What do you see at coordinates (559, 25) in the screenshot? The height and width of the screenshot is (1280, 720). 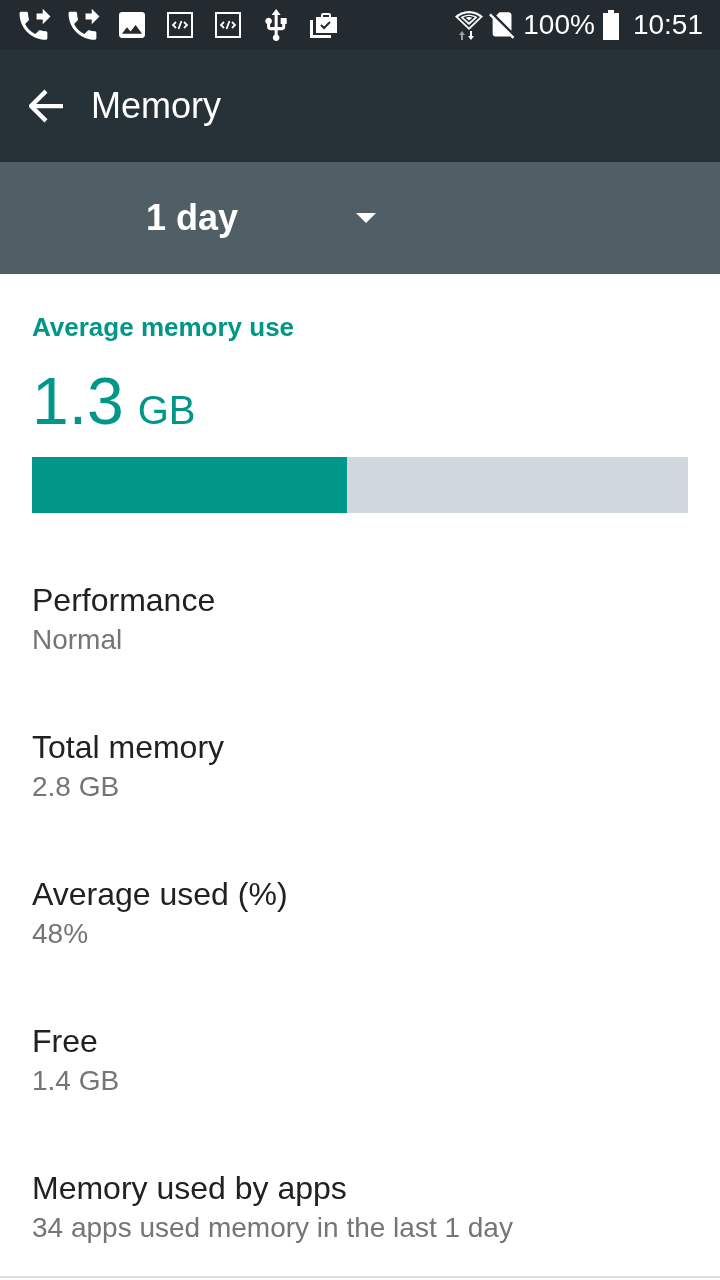 I see `battery-percent: 100%` at bounding box center [559, 25].